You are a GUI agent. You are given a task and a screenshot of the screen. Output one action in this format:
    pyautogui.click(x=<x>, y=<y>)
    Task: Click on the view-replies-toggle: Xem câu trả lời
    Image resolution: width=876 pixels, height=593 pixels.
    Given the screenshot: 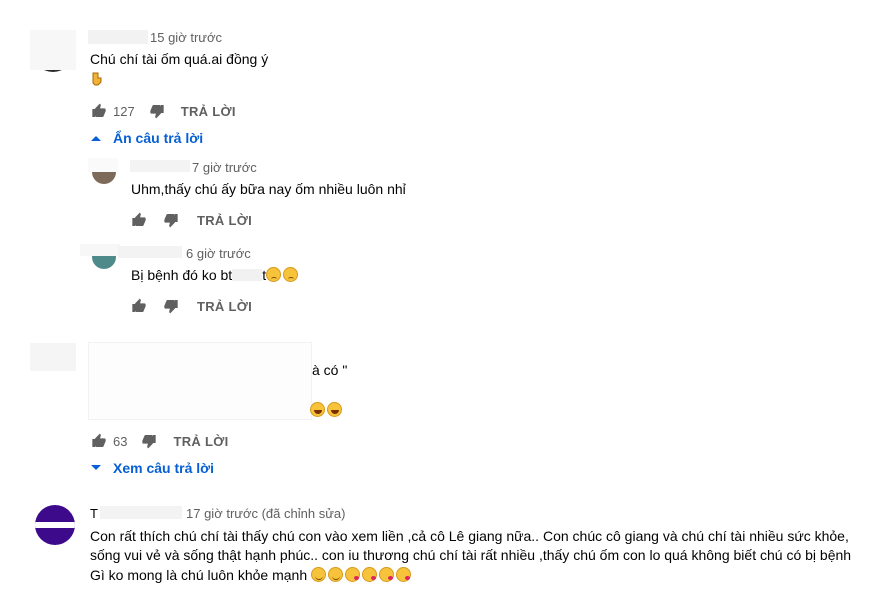 What is the action you would take?
    pyautogui.click(x=152, y=468)
    